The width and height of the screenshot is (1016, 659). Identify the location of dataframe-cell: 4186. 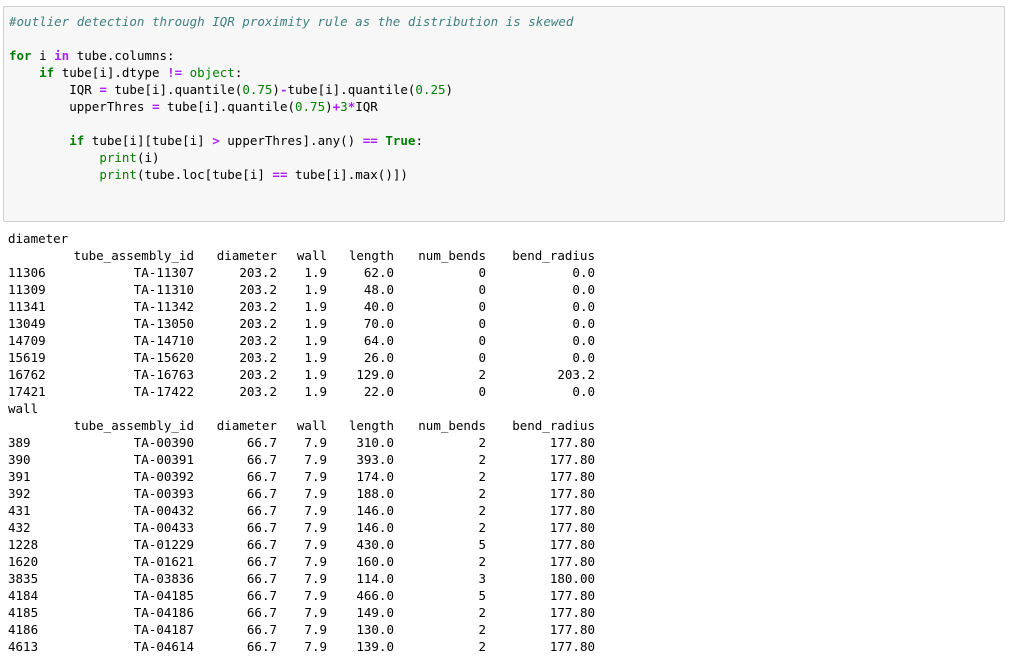
(23, 629).